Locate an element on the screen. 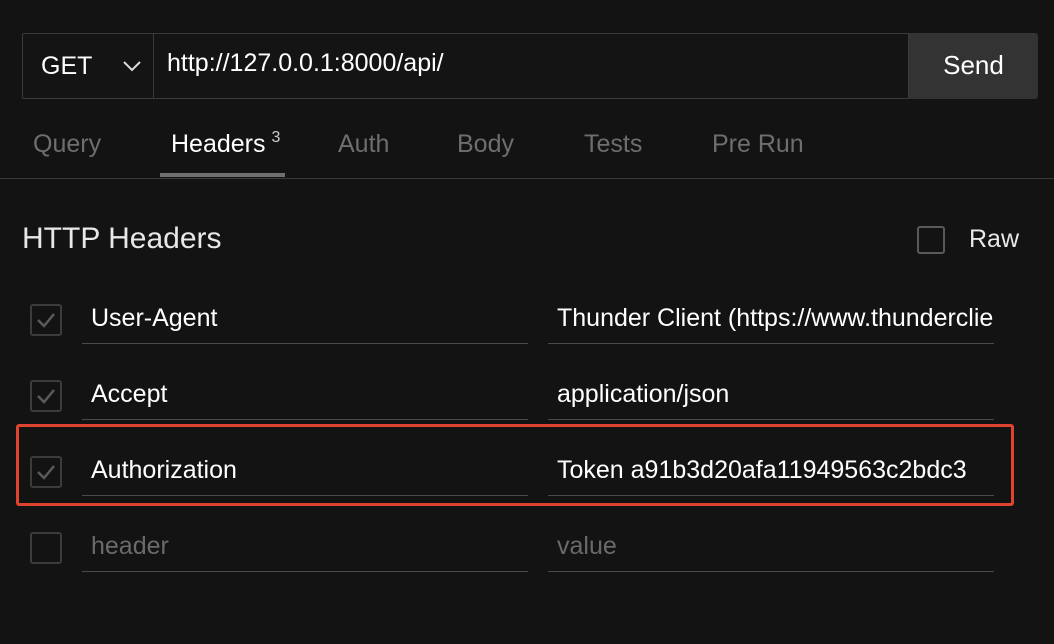 The width and height of the screenshot is (1054, 644). section-title: HTTP Headers is located at coordinates (122, 238).